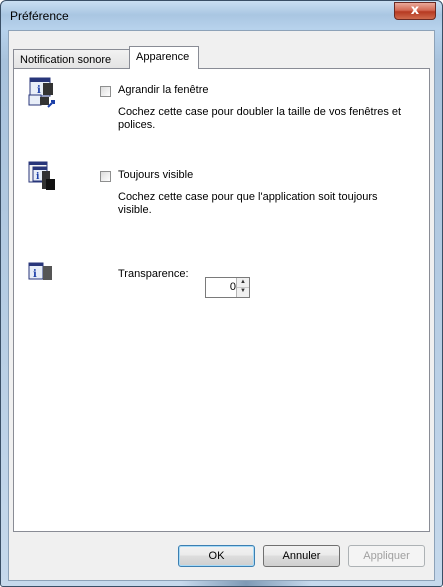 The width and height of the screenshot is (443, 587). Describe the element at coordinates (246, 583) in the screenshot. I see `window-bottom-edge` at that location.